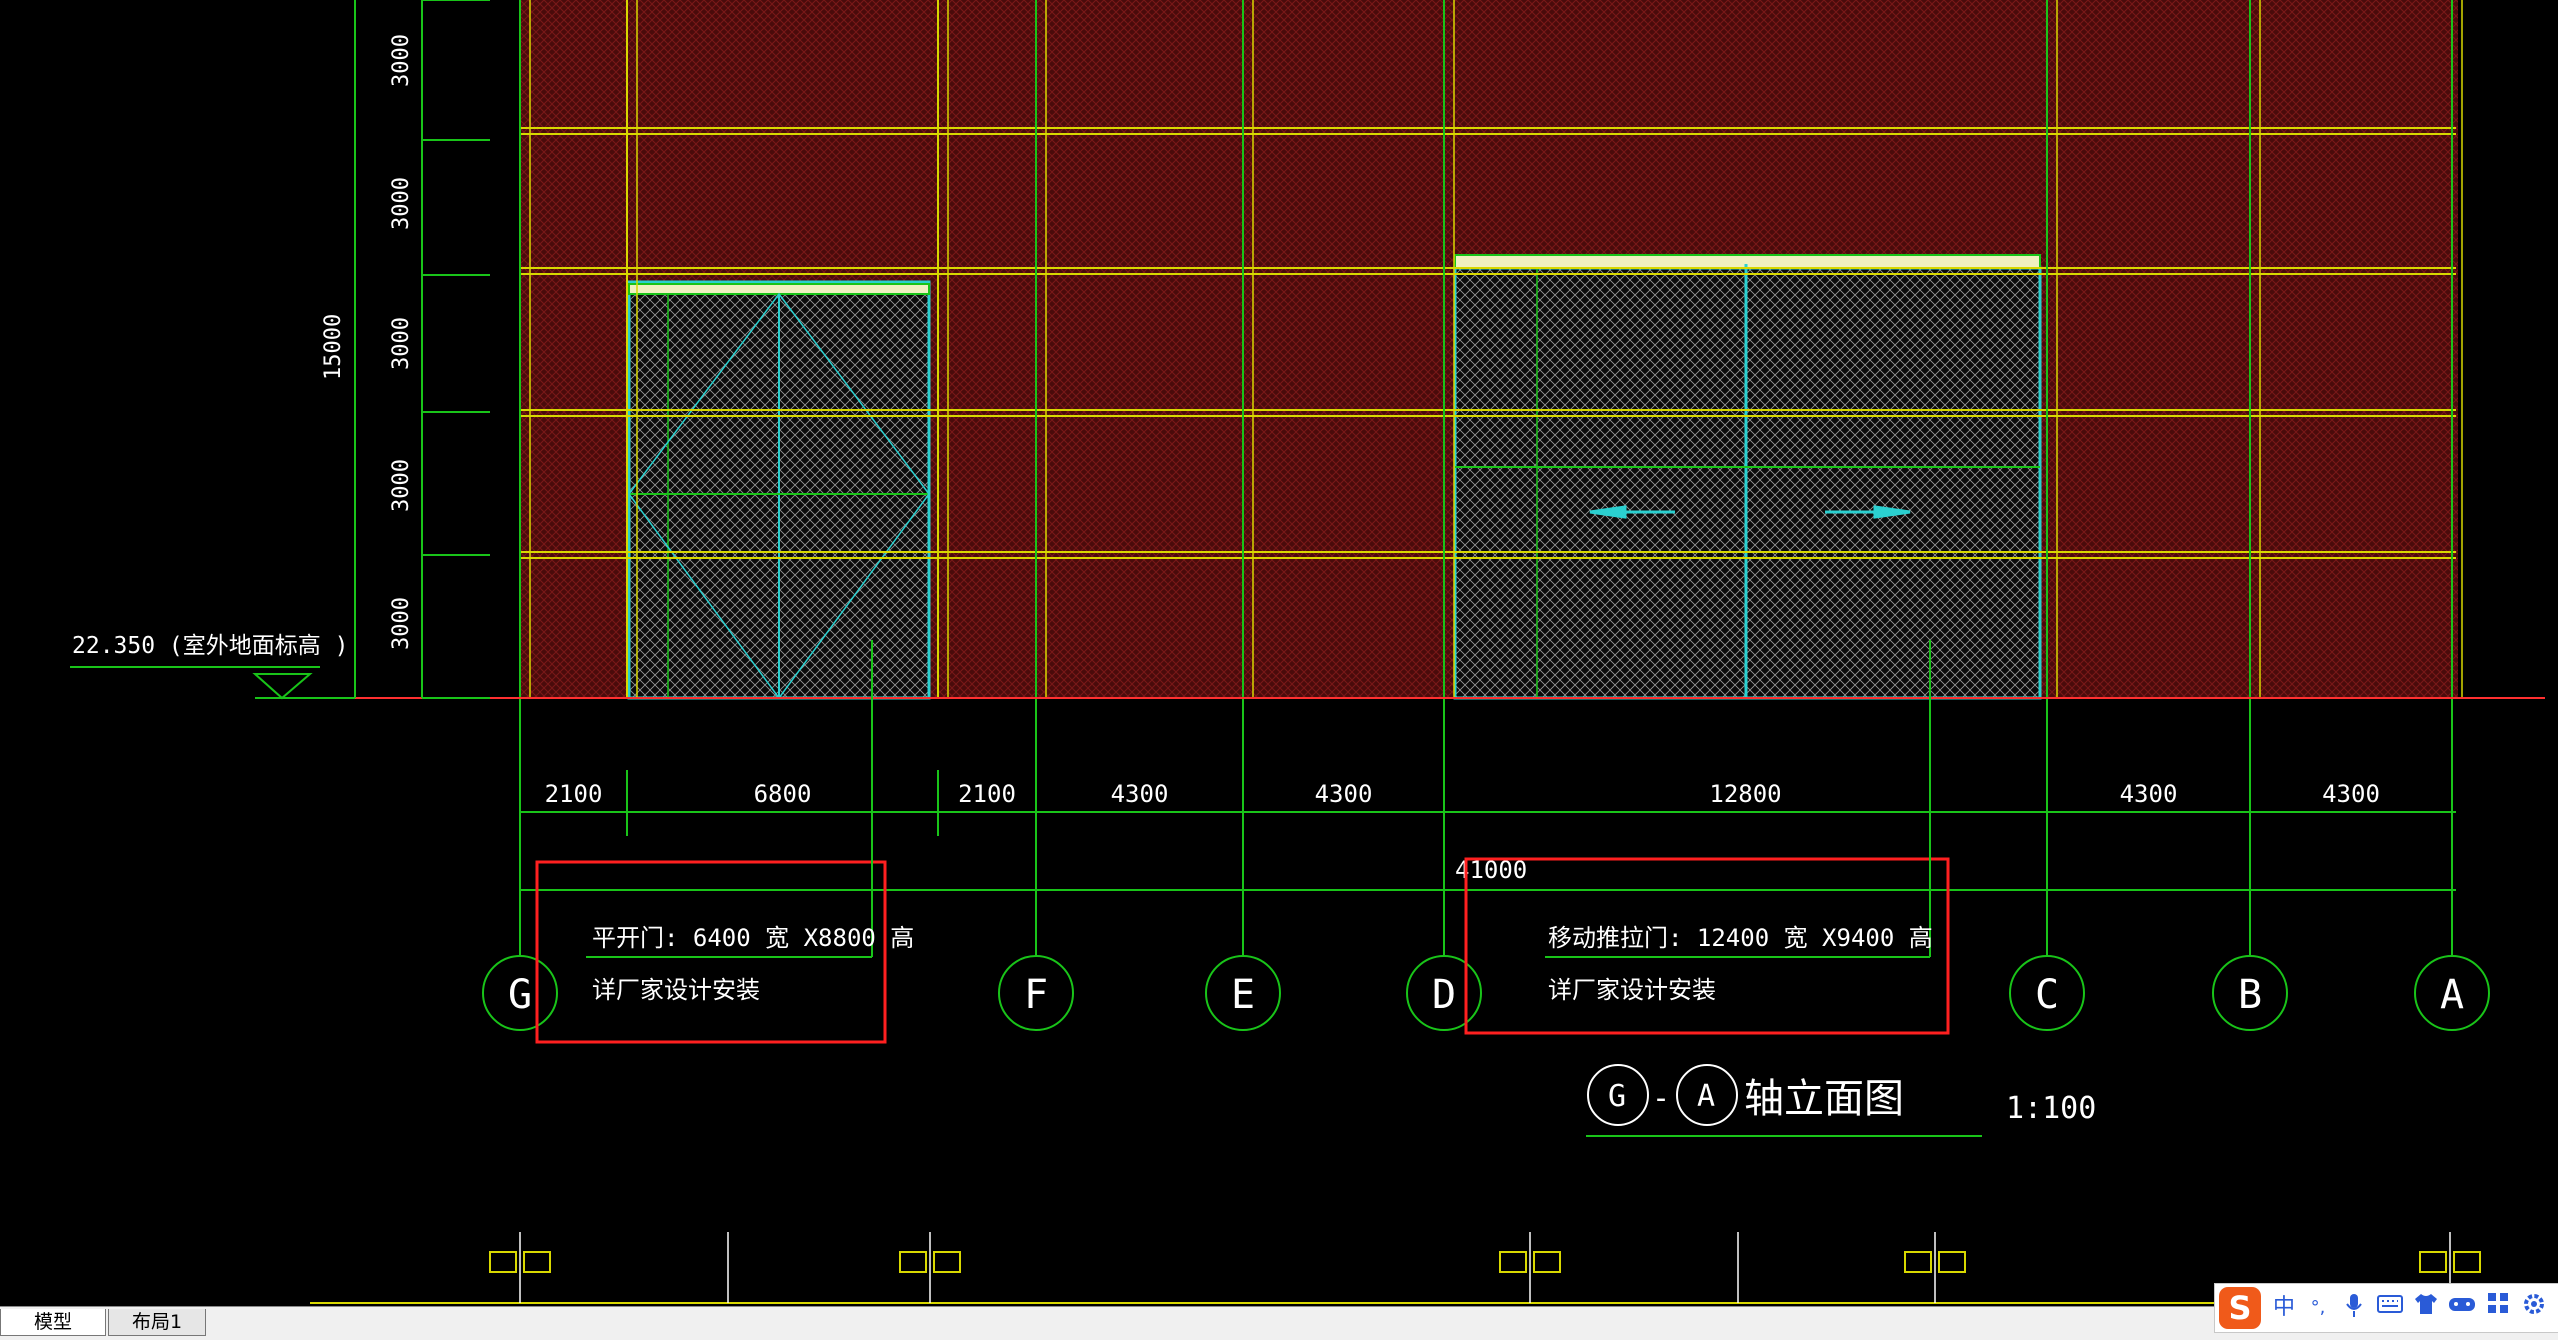  Describe the element at coordinates (676, 990) in the screenshot. I see `swing-door-note: 详厂家设计安装` at that location.